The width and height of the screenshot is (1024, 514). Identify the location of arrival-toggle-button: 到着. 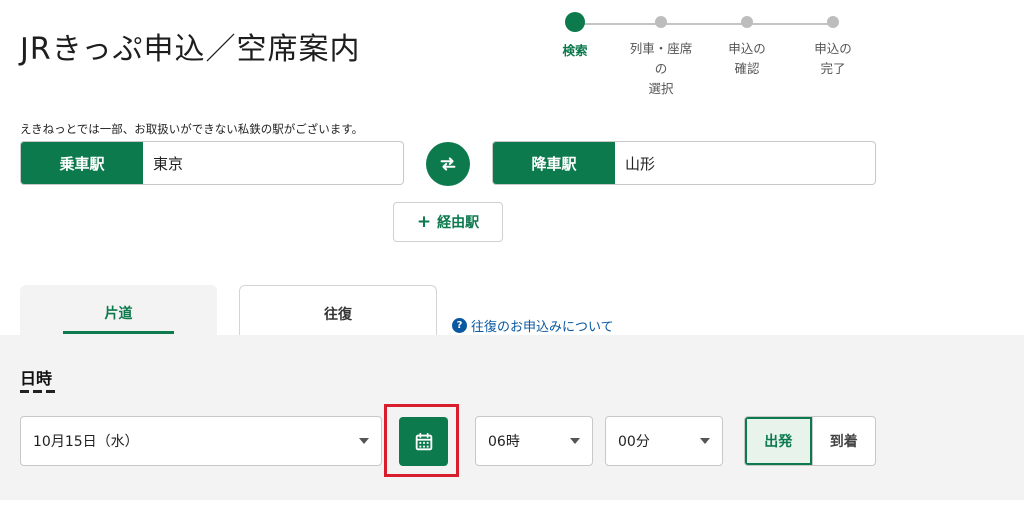
(843, 441).